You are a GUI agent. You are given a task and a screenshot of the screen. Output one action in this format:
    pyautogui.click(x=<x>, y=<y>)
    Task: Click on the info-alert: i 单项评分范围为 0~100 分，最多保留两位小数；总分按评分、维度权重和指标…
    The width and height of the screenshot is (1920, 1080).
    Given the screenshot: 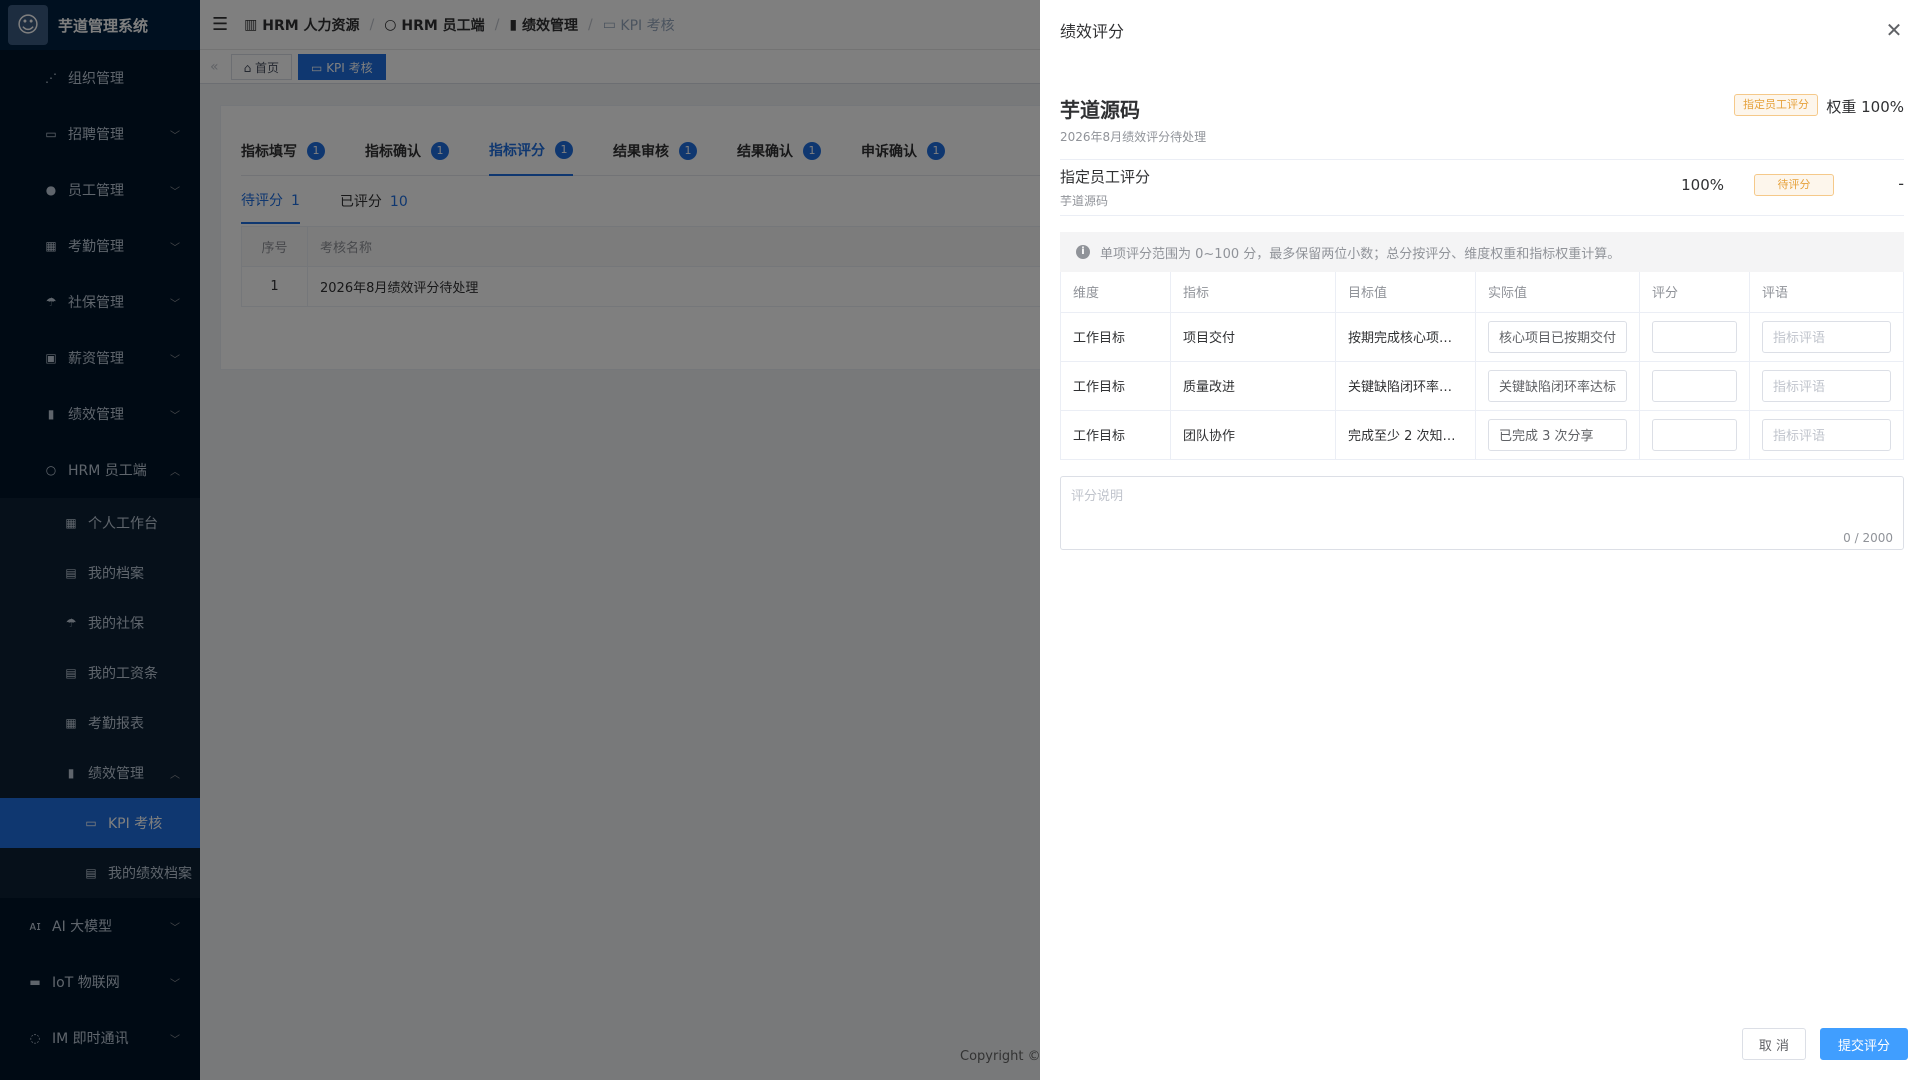 What is the action you would take?
    pyautogui.click(x=1482, y=252)
    